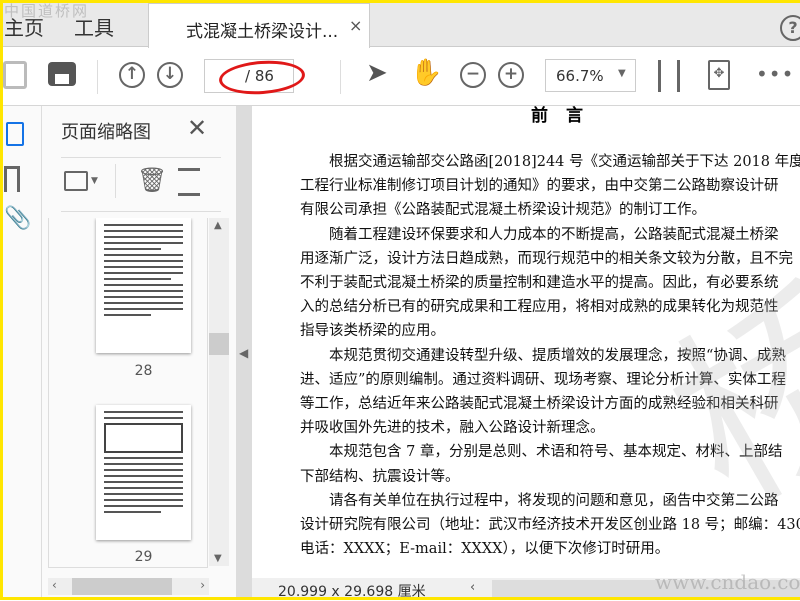  What do you see at coordinates (15, 75) in the screenshot?
I see `save-icon` at bounding box center [15, 75].